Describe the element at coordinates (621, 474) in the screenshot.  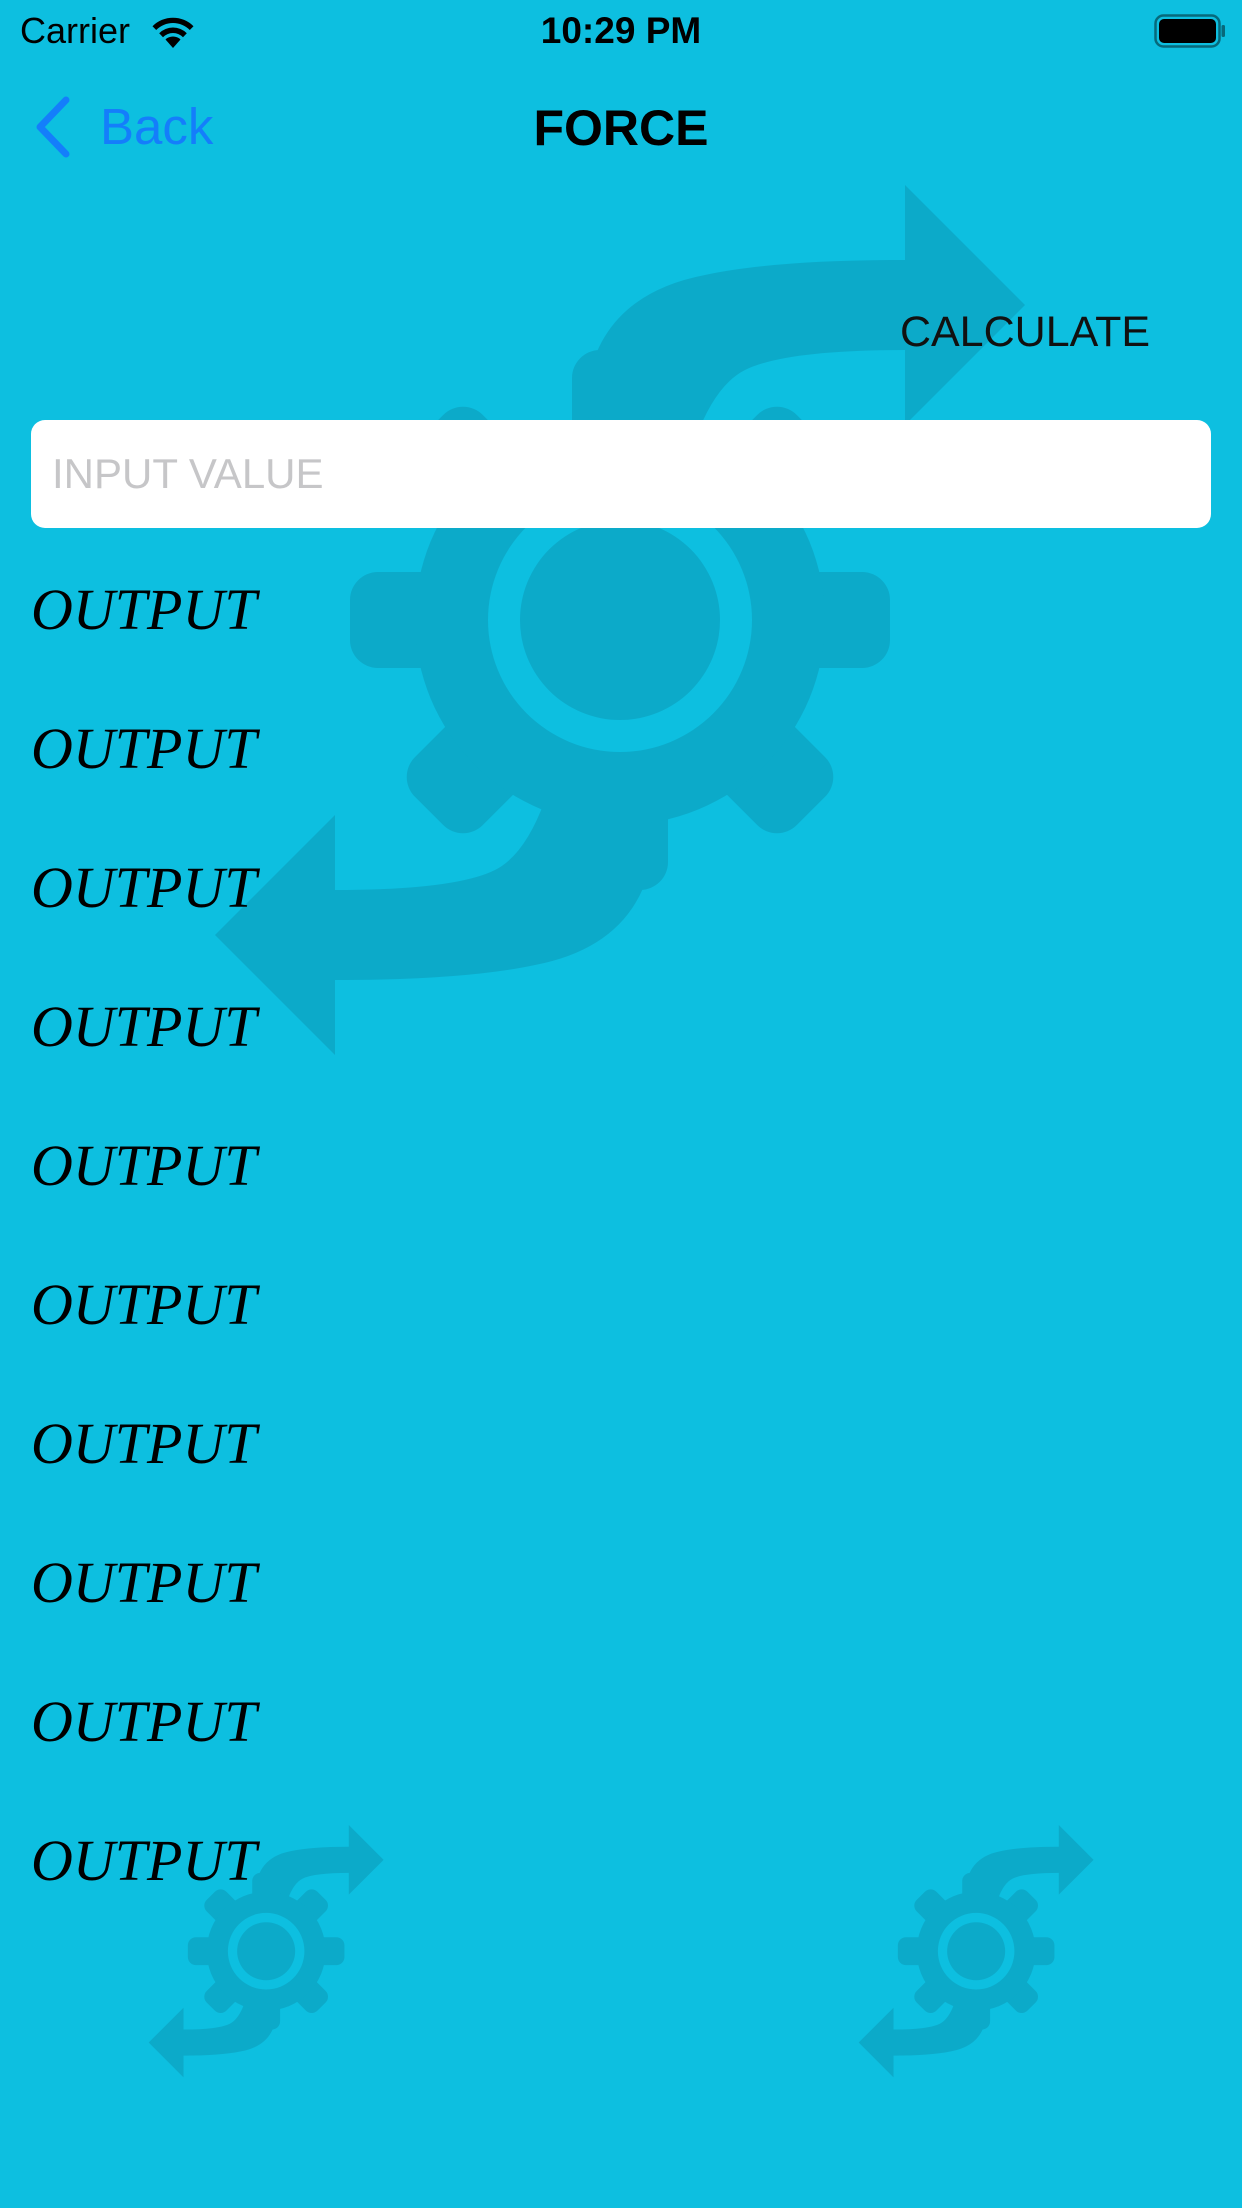
I see `input-value-field` at that location.